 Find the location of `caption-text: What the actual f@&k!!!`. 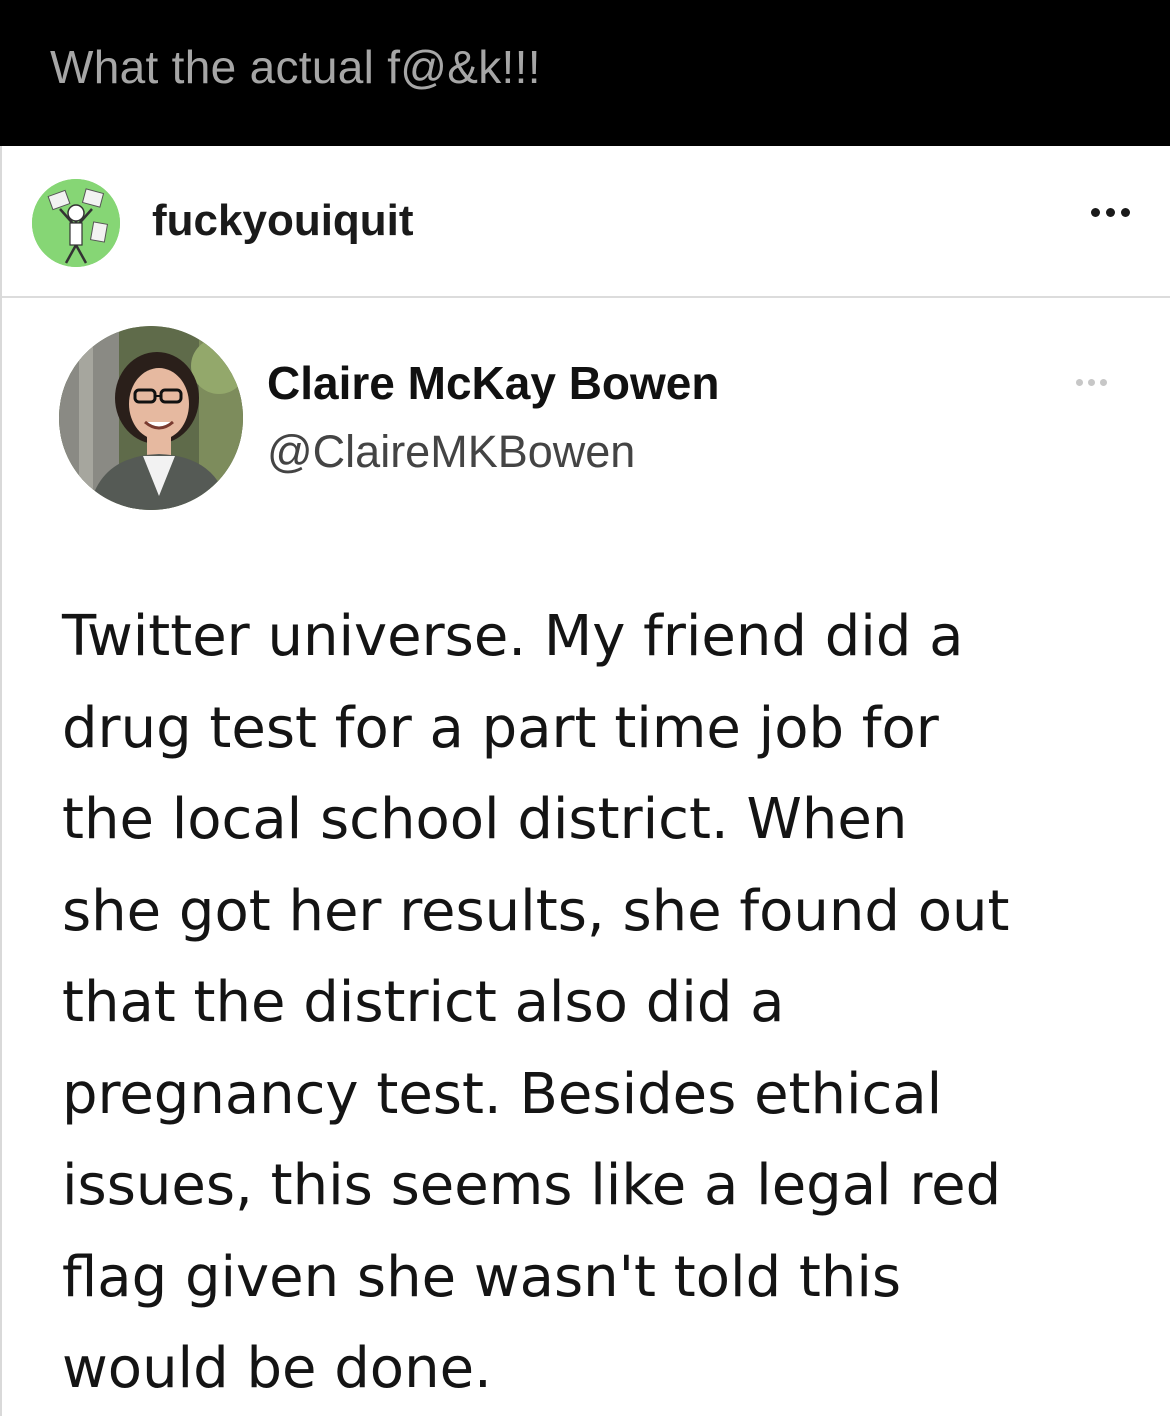

caption-text: What the actual f@&k!!! is located at coordinates (295, 67).